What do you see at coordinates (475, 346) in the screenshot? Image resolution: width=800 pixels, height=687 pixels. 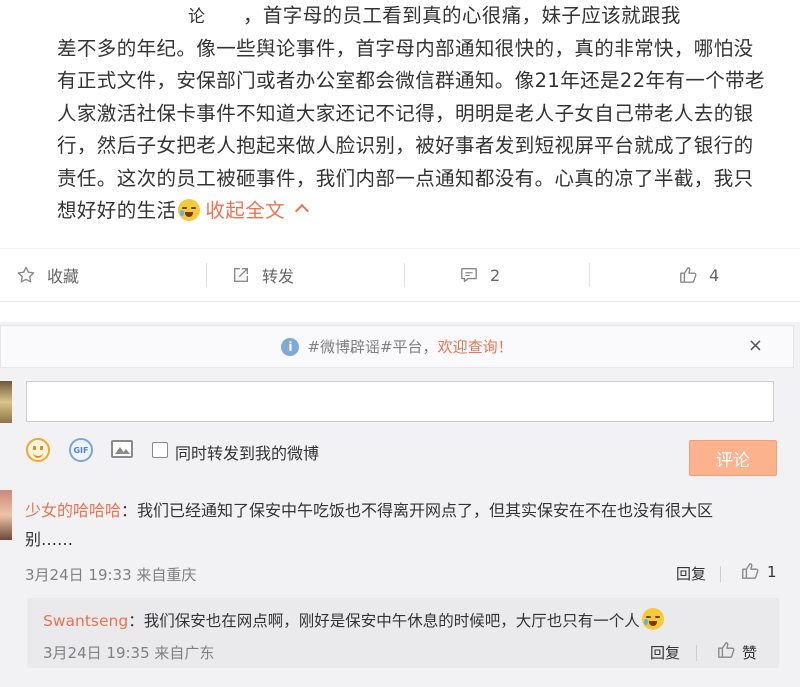 I see `notice-link: 欢迎查询！` at bounding box center [475, 346].